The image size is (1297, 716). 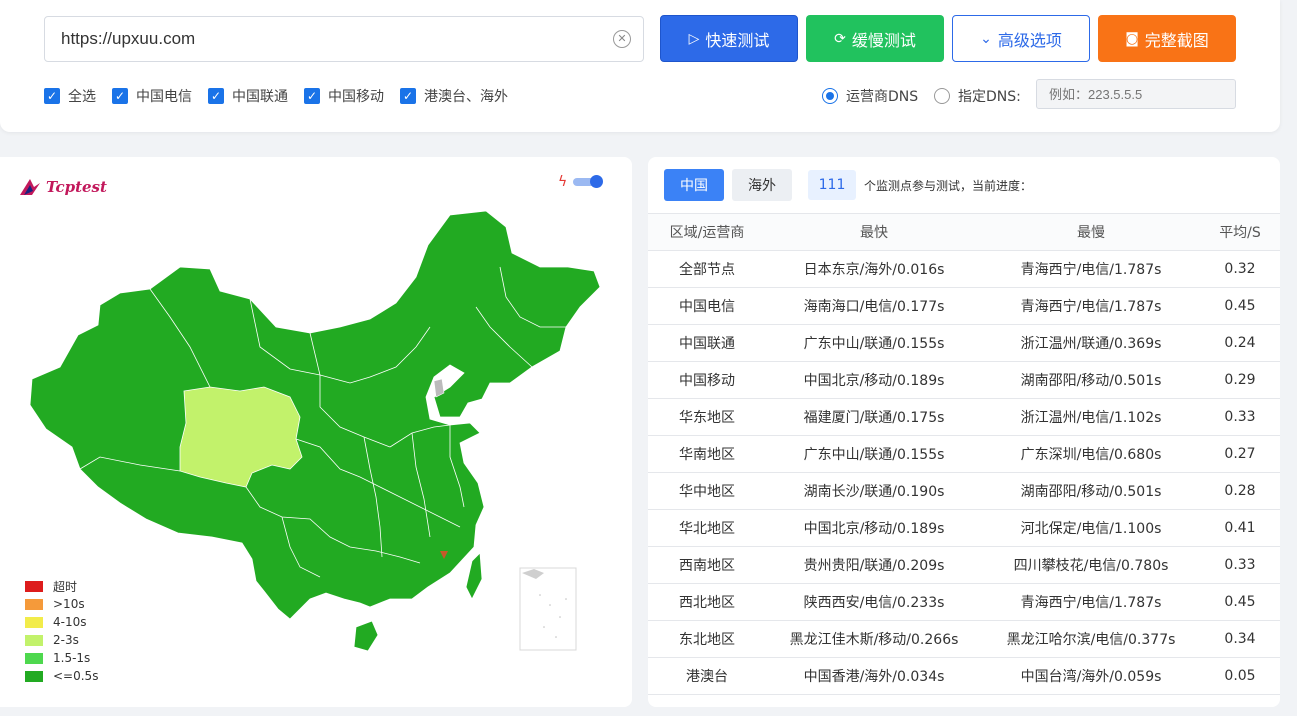 What do you see at coordinates (874, 676) in the screenshot?
I see `fastest-cell: 中国香港/海外/0.034s` at bounding box center [874, 676].